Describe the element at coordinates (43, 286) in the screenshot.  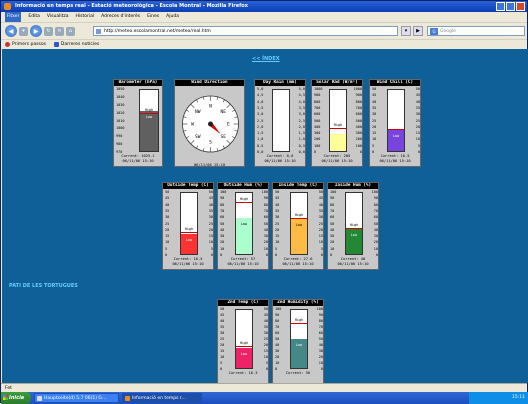
I see `tortoise-yard-link: PATI DE LES TORTUGUES` at that location.